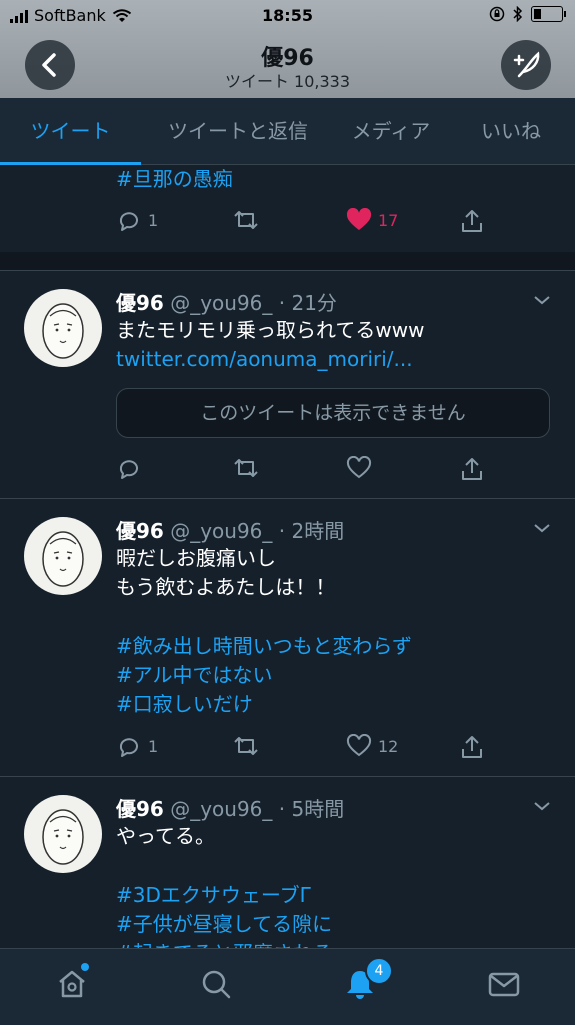 The image size is (575, 1025). I want to click on tweet-hashtag: #3DエクサウェーブГ, so click(214, 895).